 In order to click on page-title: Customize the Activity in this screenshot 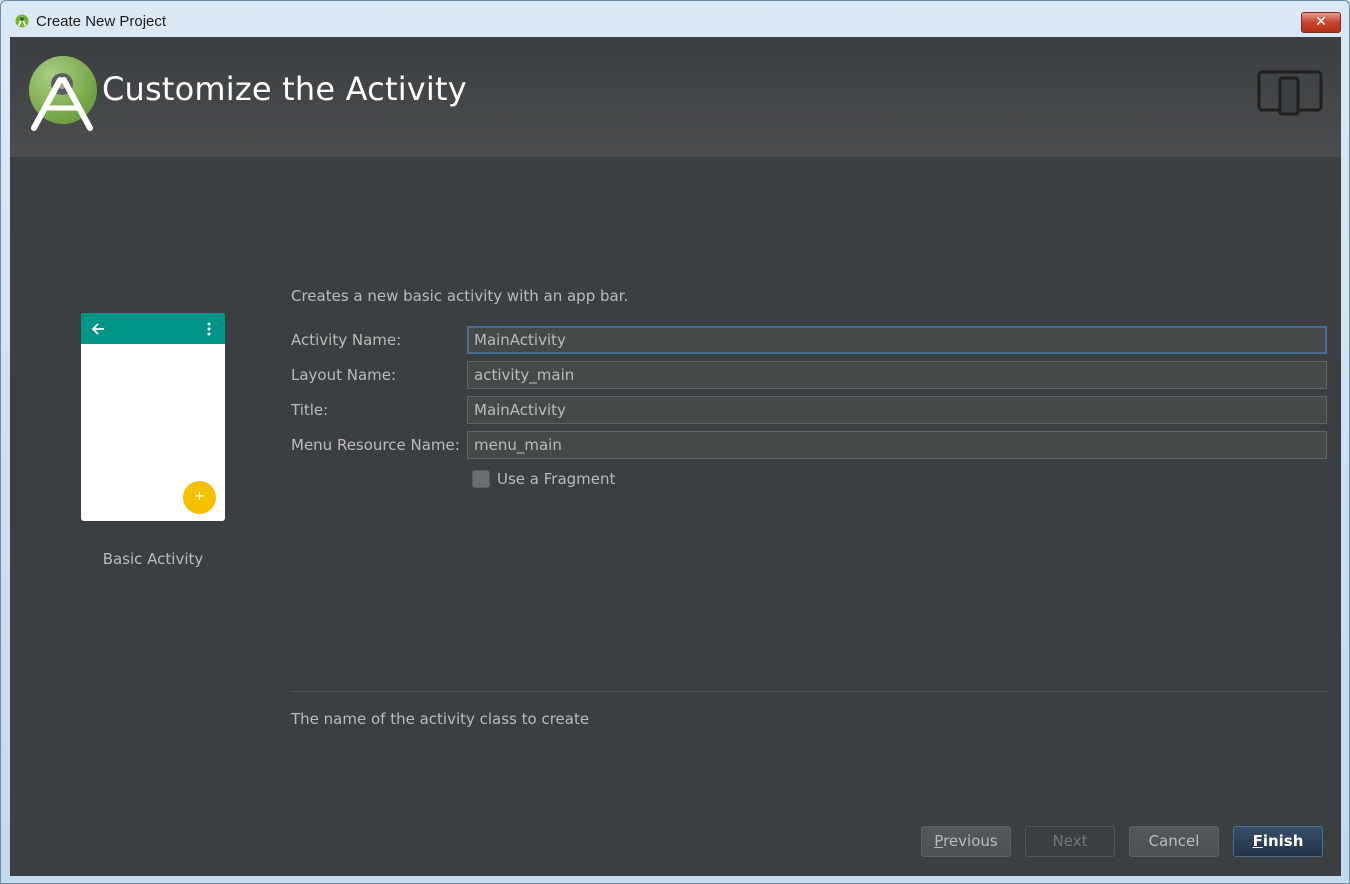, I will do `click(284, 89)`.